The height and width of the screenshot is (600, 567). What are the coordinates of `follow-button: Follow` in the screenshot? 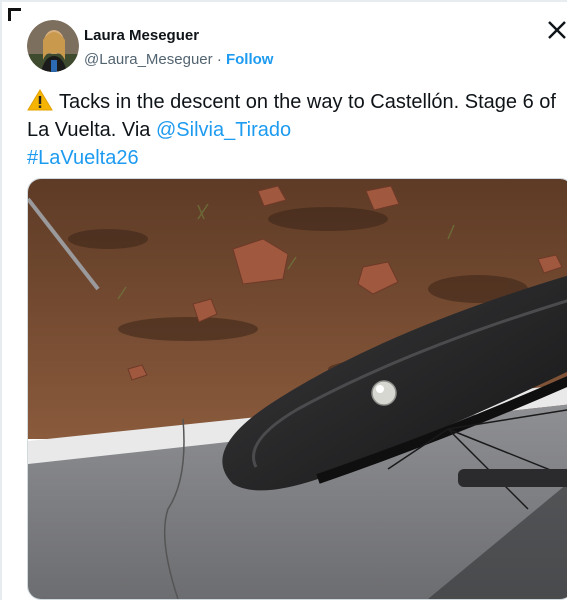 It's located at (250, 59).